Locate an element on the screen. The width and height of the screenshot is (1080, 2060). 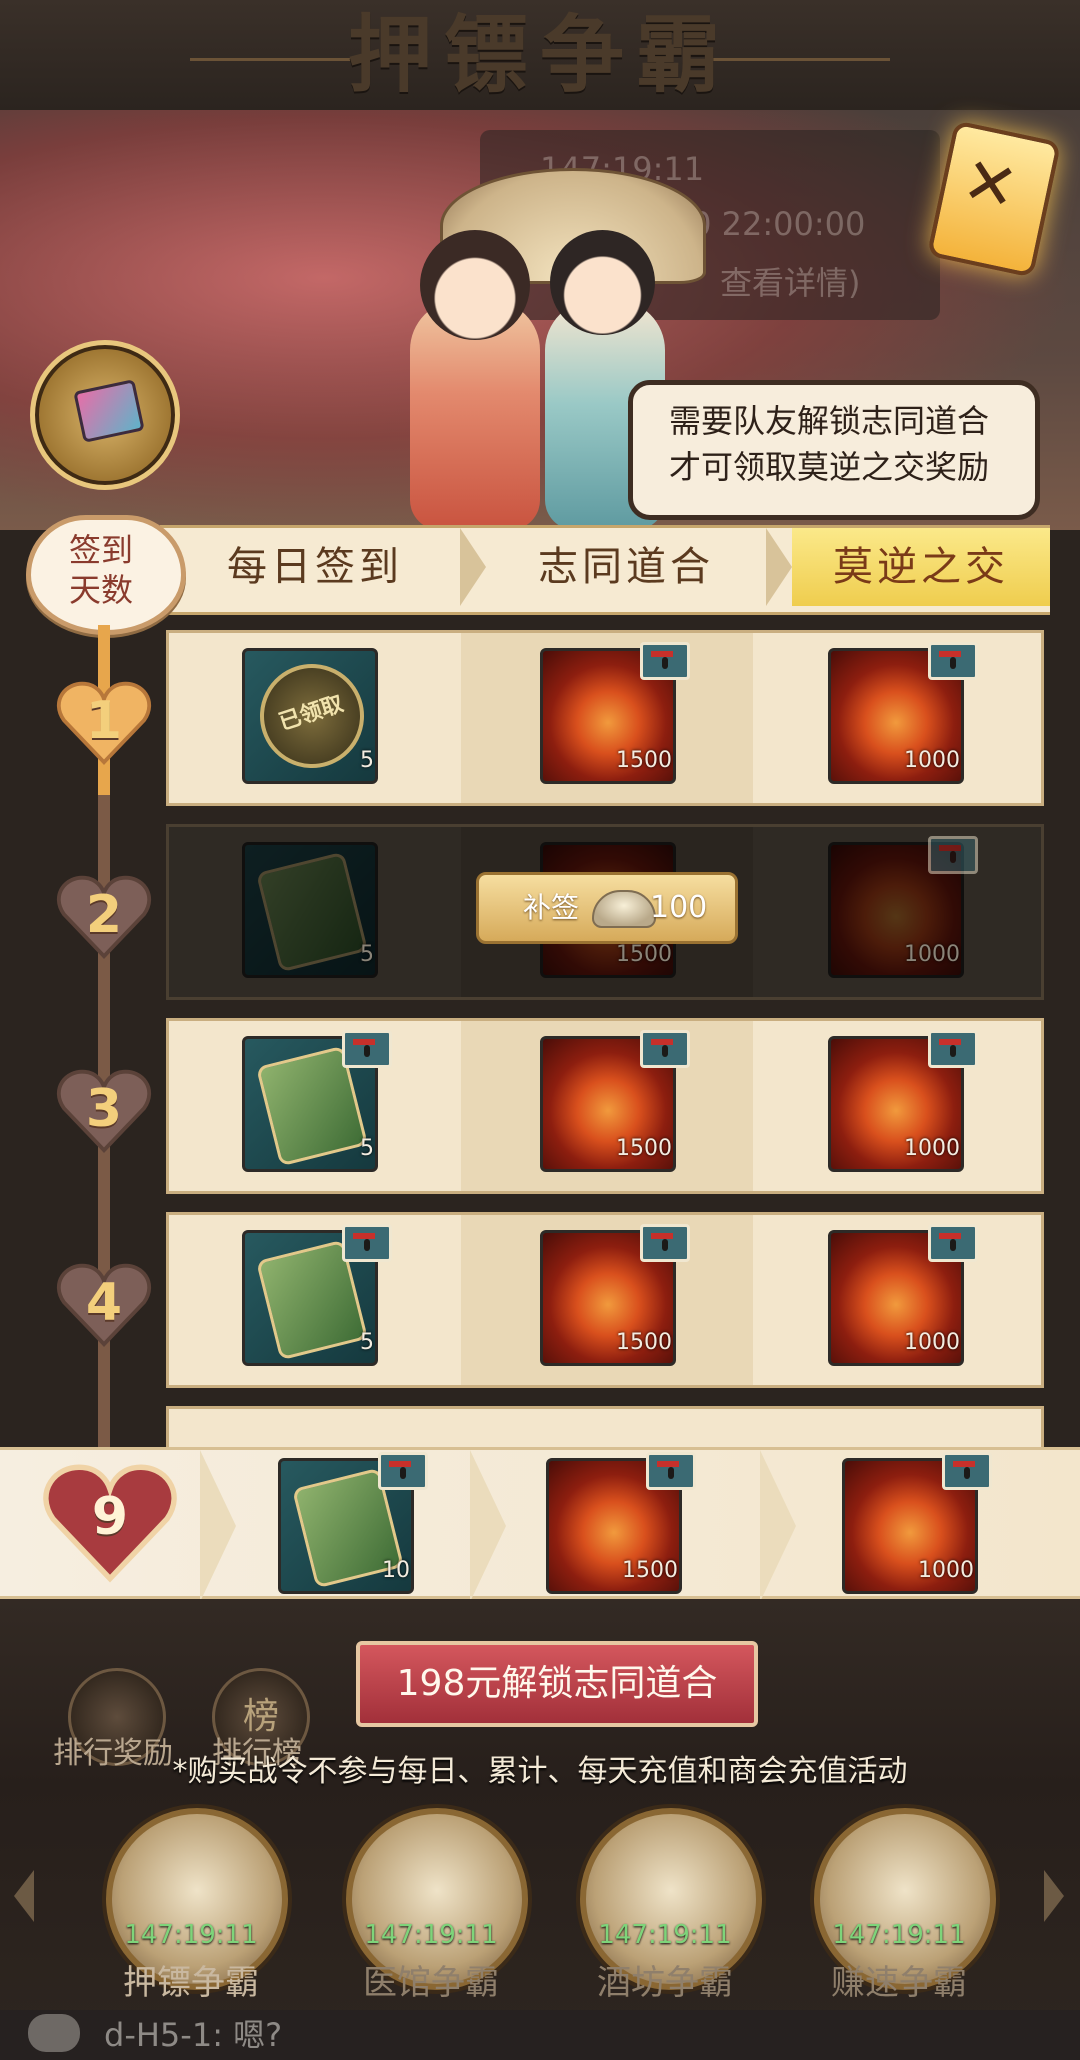
close-icon: ✕ is located at coordinates (989, 185).